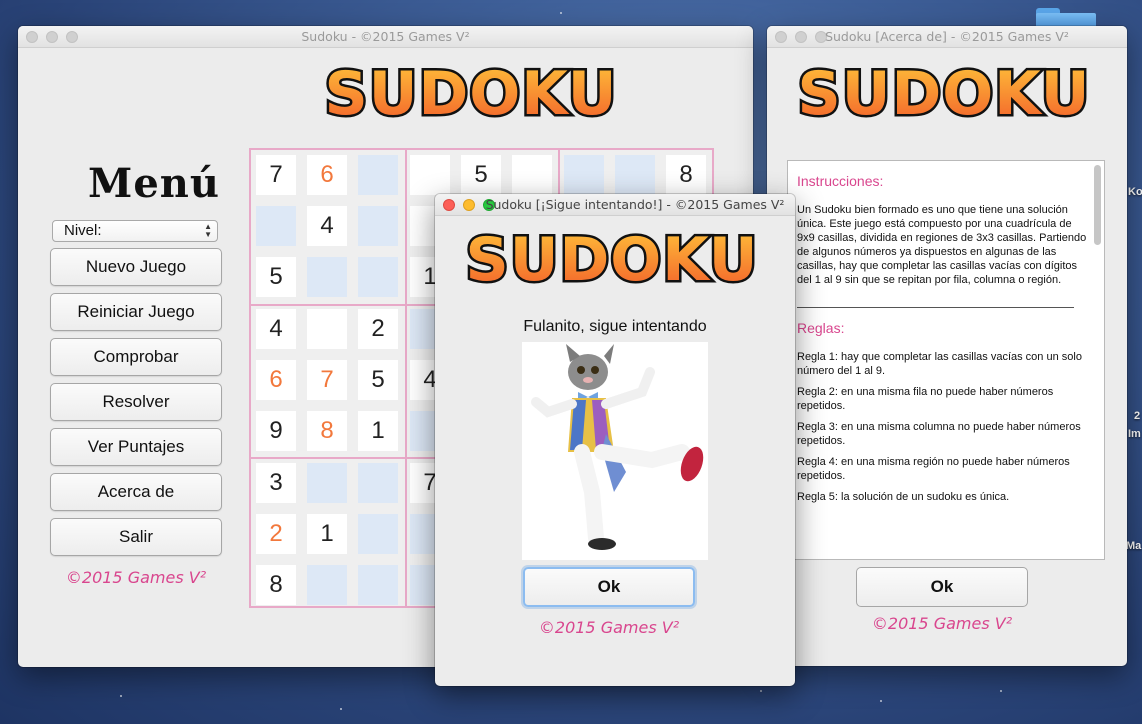 This screenshot has width=1142, height=724. Describe the element at coordinates (276, 431) in the screenshot. I see `sudoku-cell: 9` at that location.